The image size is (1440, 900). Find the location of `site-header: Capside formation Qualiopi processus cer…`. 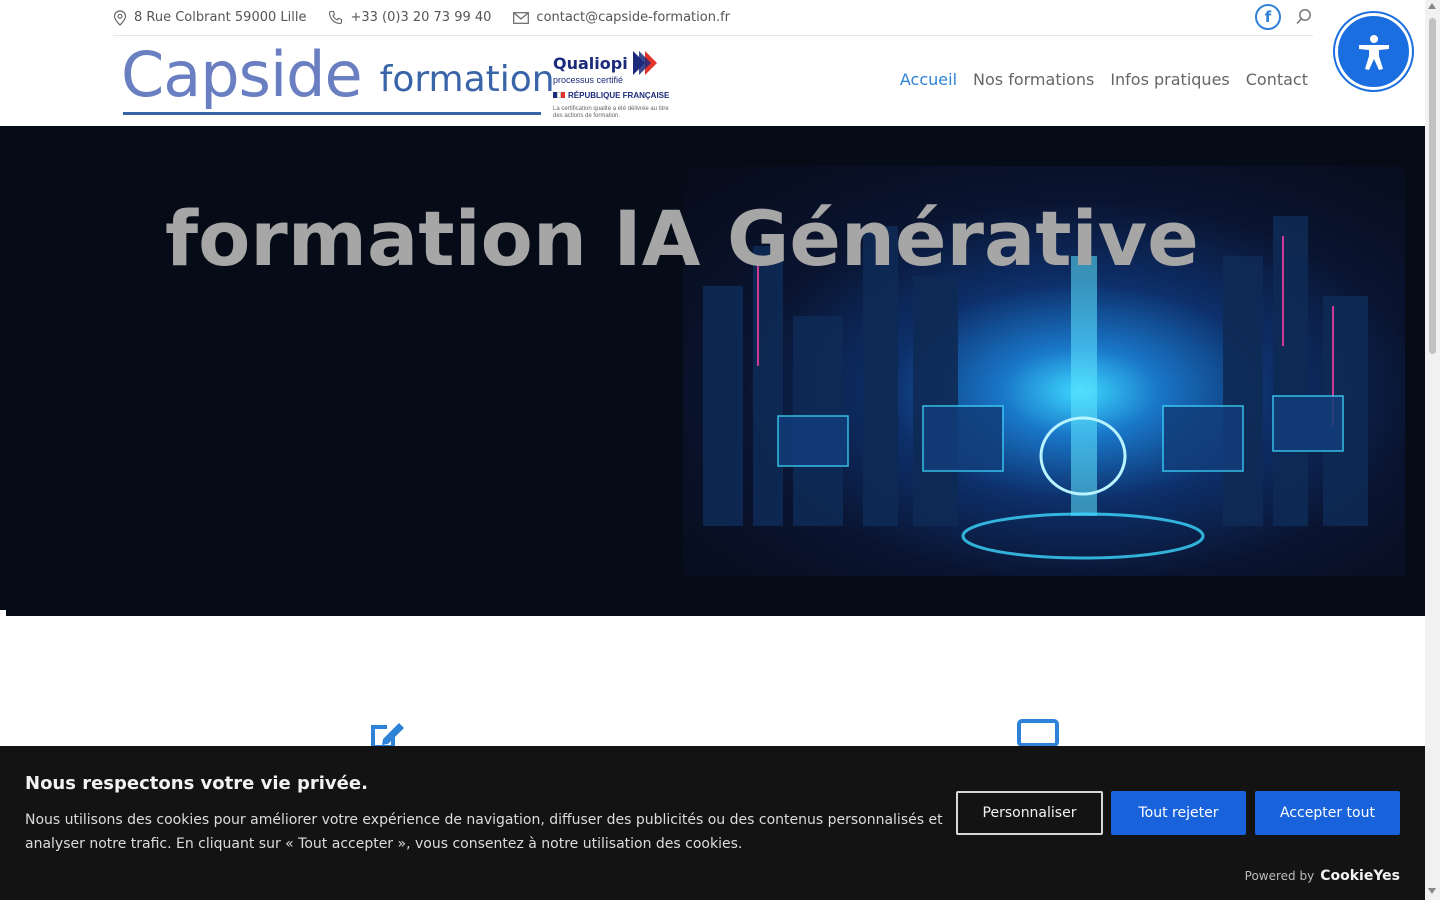

site-header: Capside formation Qualiopi processus cer… is located at coordinates (713, 81).